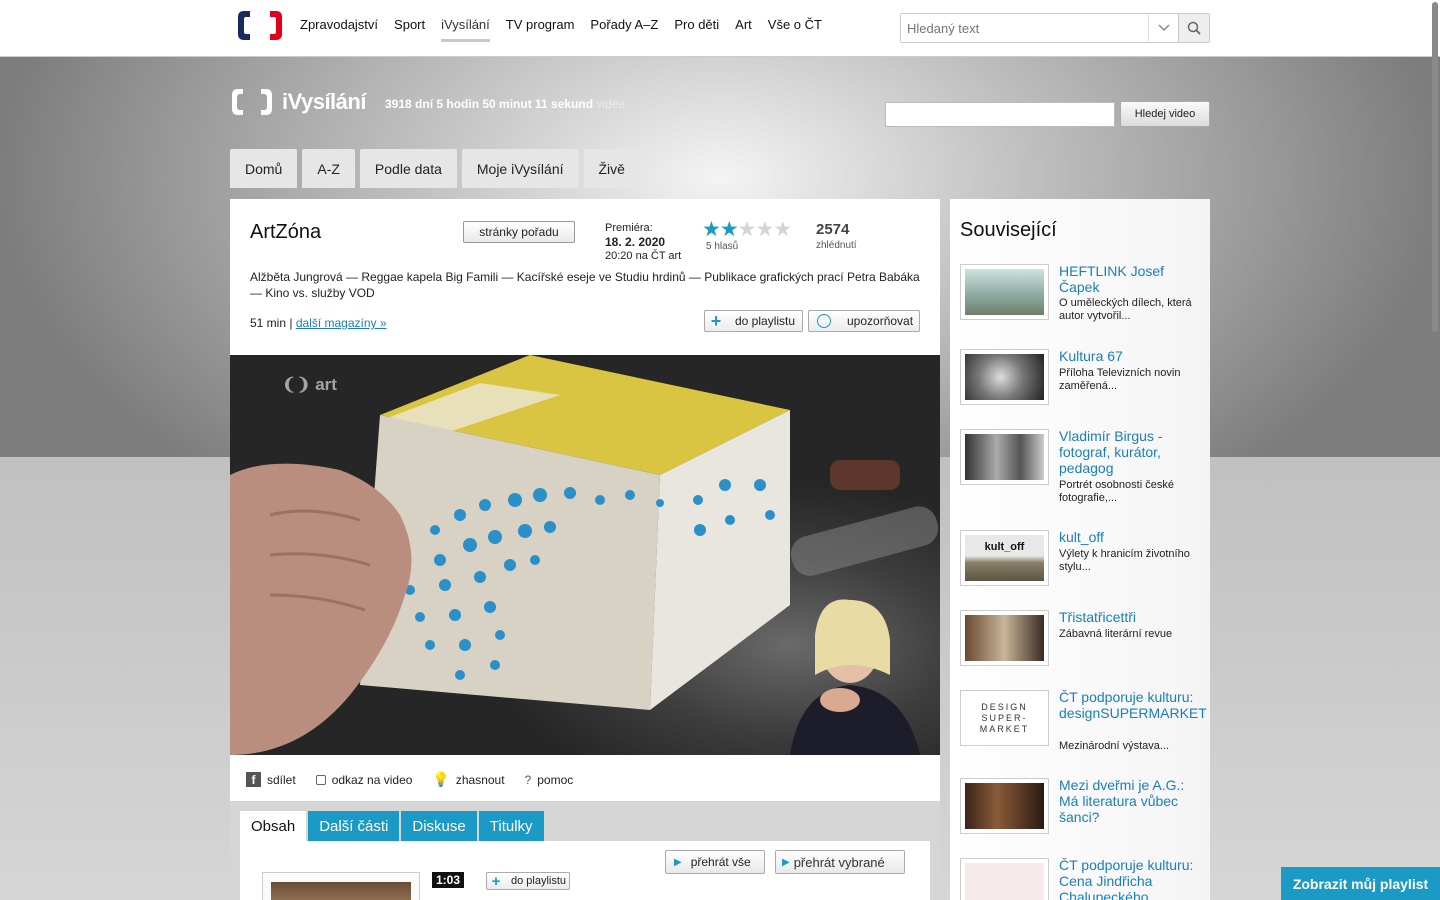  What do you see at coordinates (409, 24) in the screenshot?
I see `nav-sport: Sport` at bounding box center [409, 24].